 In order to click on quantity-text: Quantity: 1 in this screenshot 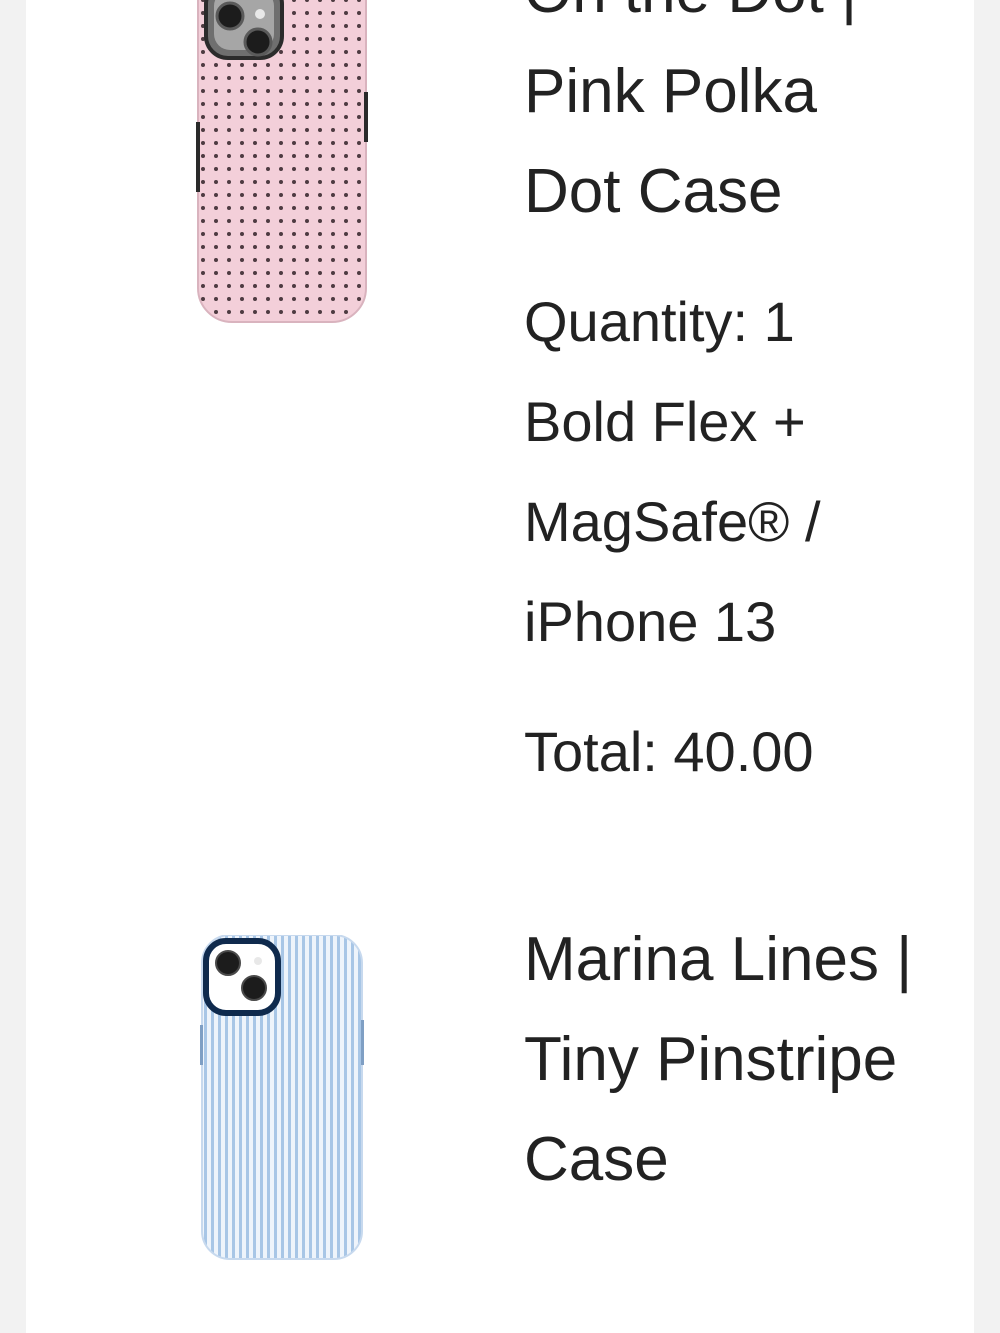, I will do `click(659, 321)`.